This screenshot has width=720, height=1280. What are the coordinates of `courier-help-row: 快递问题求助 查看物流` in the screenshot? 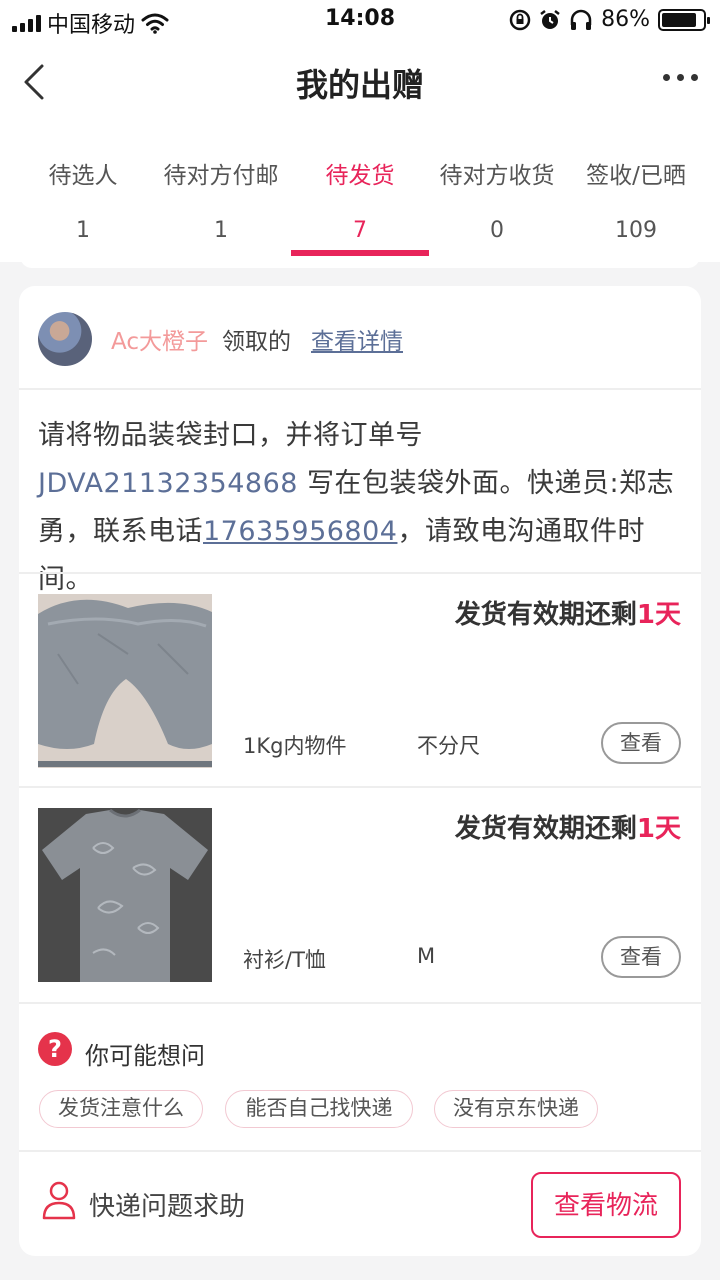 It's located at (360, 1204).